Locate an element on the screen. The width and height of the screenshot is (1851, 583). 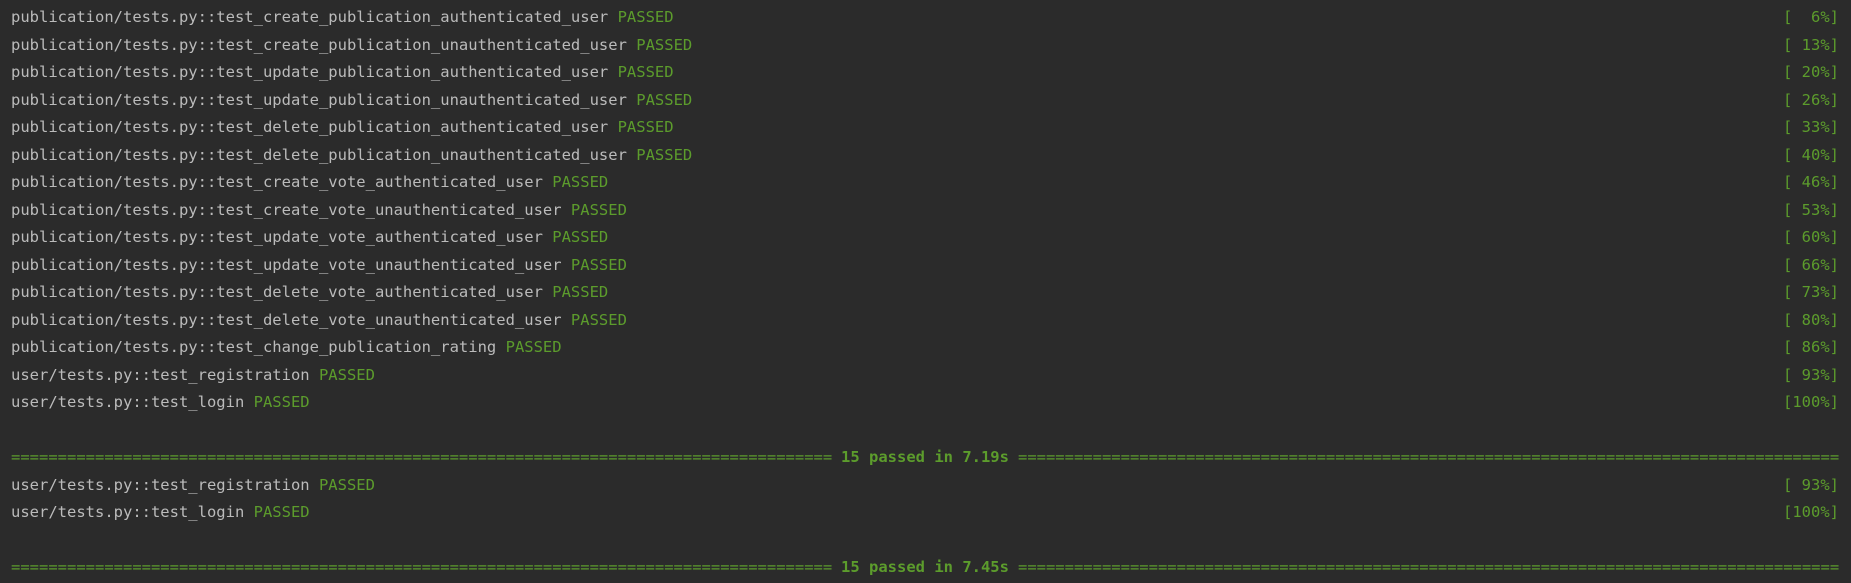
summary-text: 15 passed in 7.45s is located at coordinates (925, 567).